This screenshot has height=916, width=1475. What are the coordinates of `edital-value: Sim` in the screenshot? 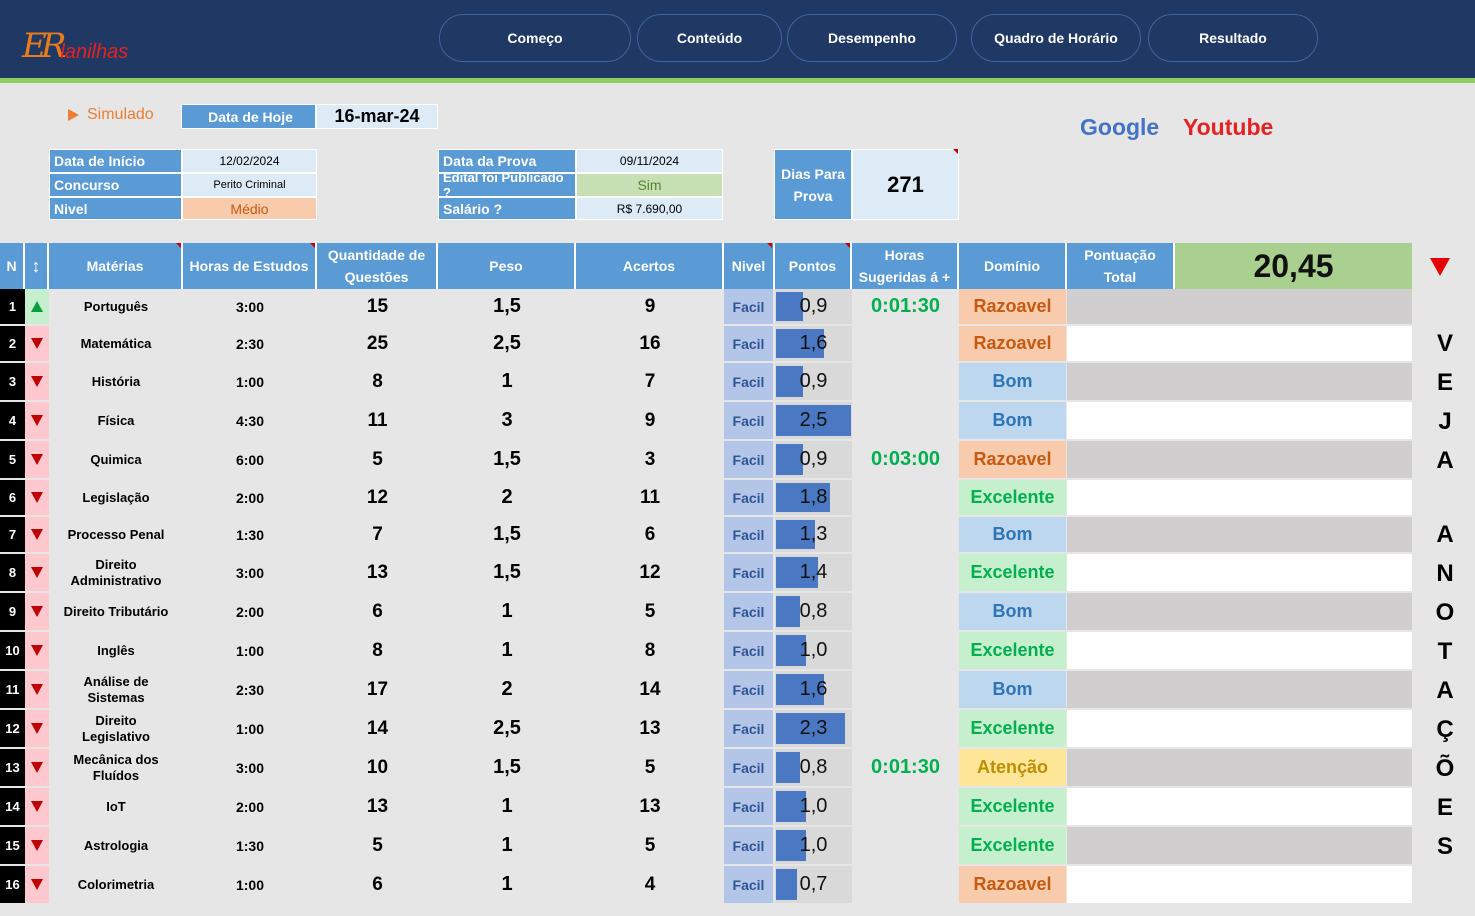 It's located at (649, 185).